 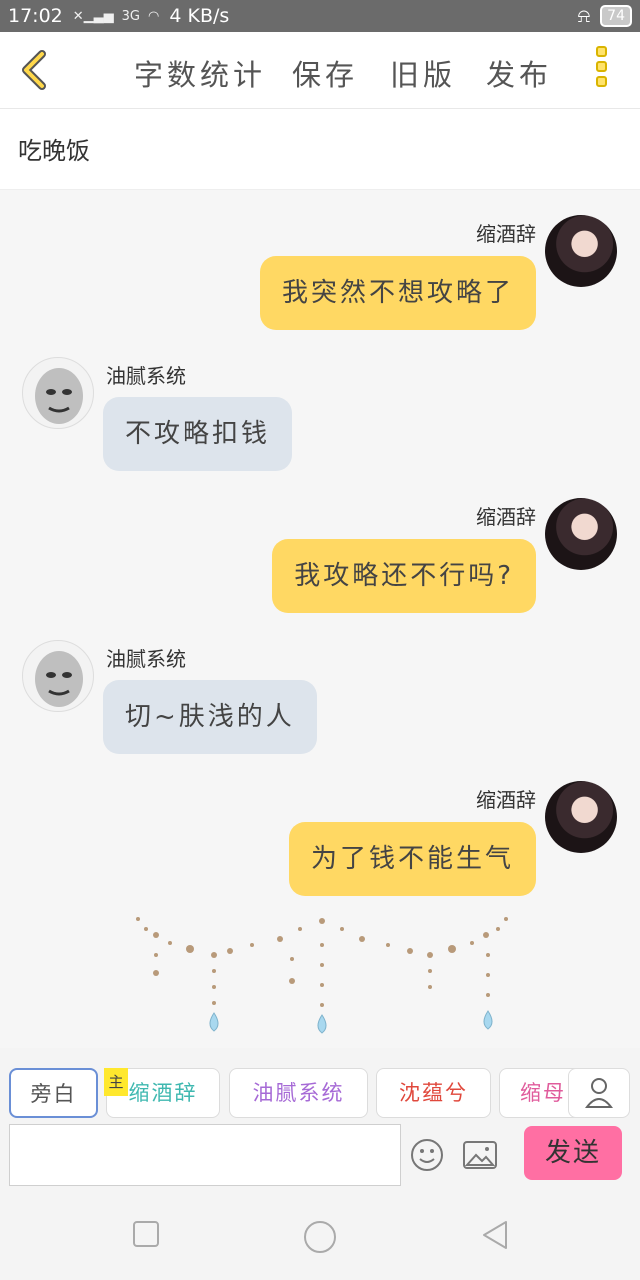 I want to click on status-time: 17:02, so click(x=35, y=16).